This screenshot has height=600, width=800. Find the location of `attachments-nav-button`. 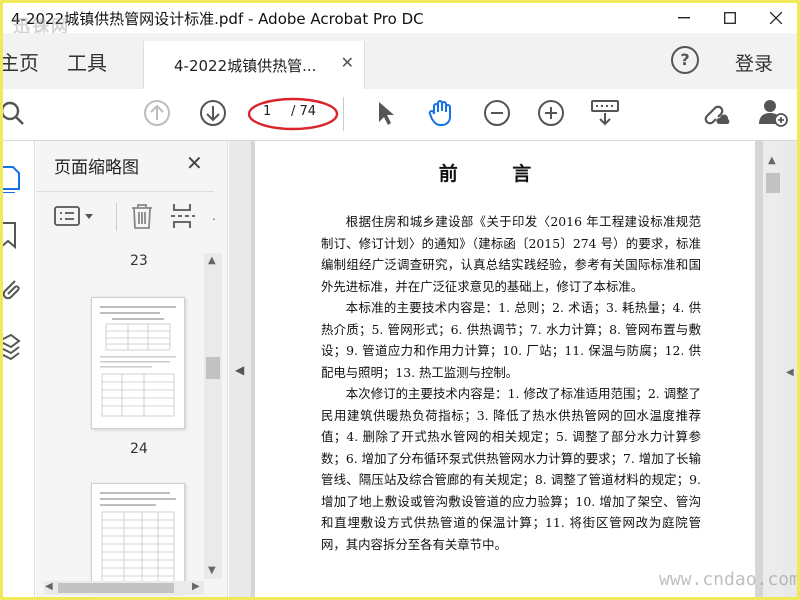

attachments-nav-button is located at coordinates (18, 292).